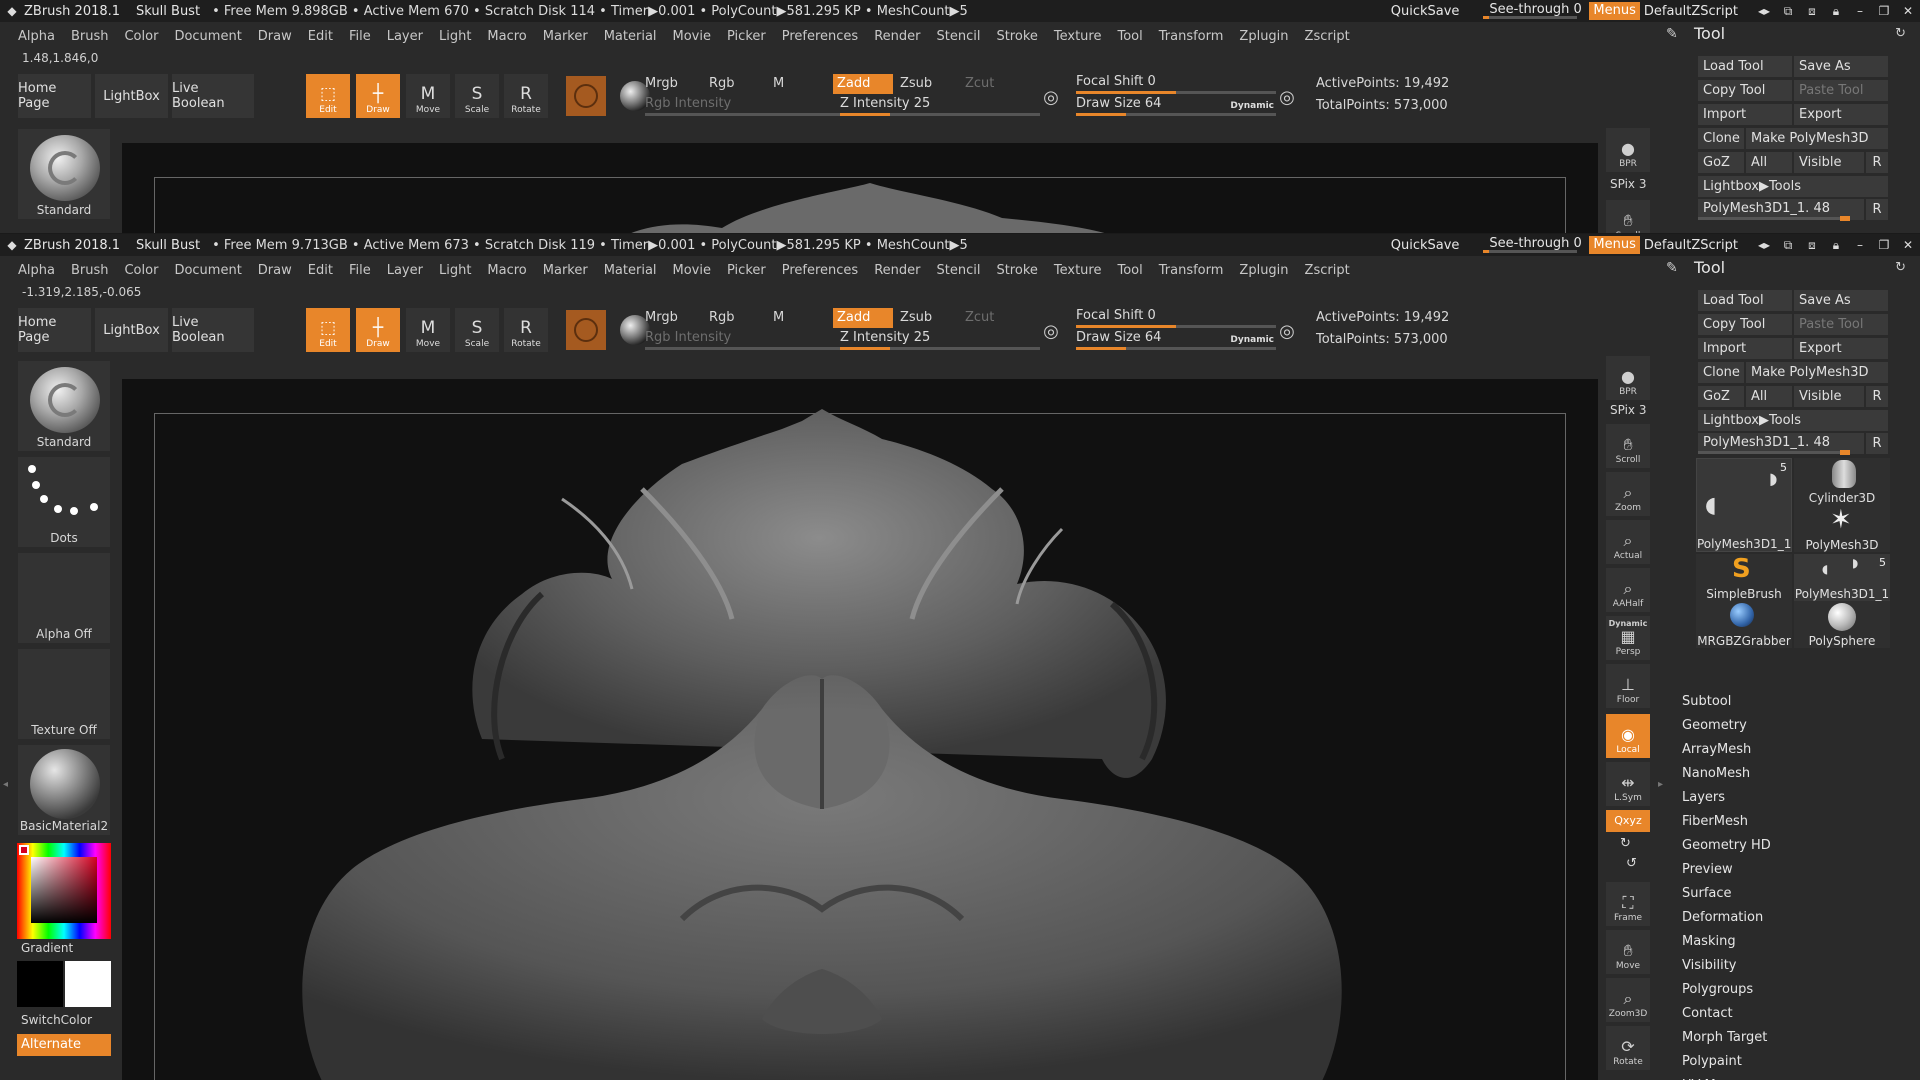  Describe the element at coordinates (36, 270) in the screenshot. I see `menu-alpha: Alpha` at that location.